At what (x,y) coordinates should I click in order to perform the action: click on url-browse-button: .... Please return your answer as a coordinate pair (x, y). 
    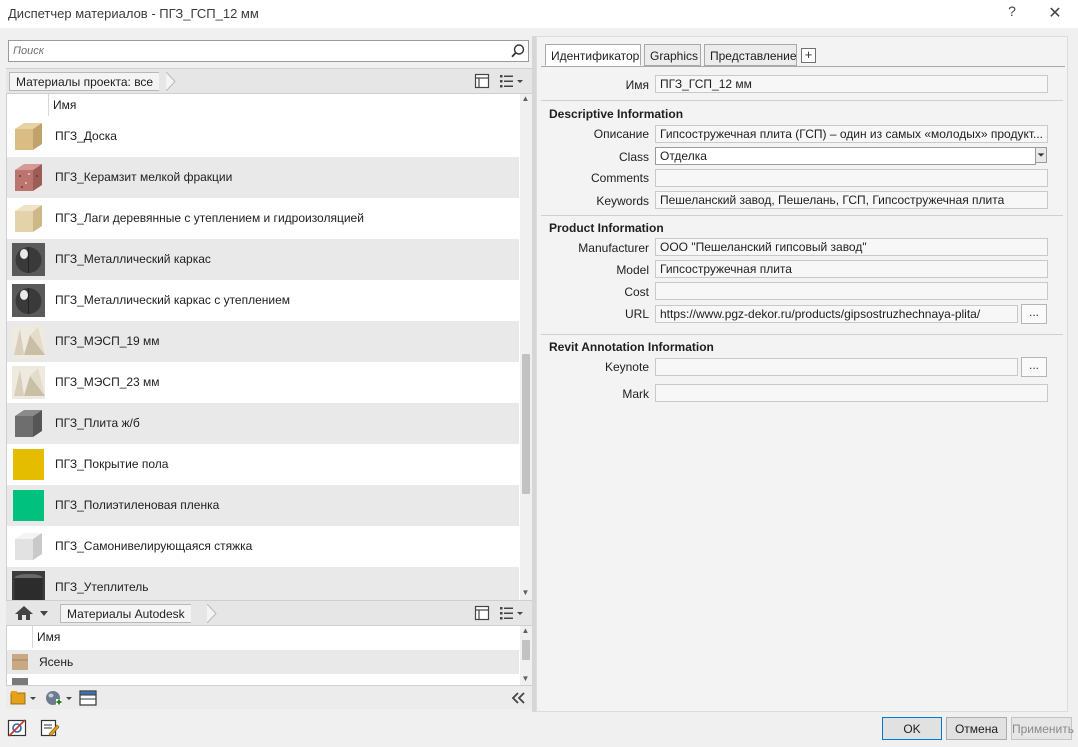
    Looking at the image, I should click on (1034, 314).